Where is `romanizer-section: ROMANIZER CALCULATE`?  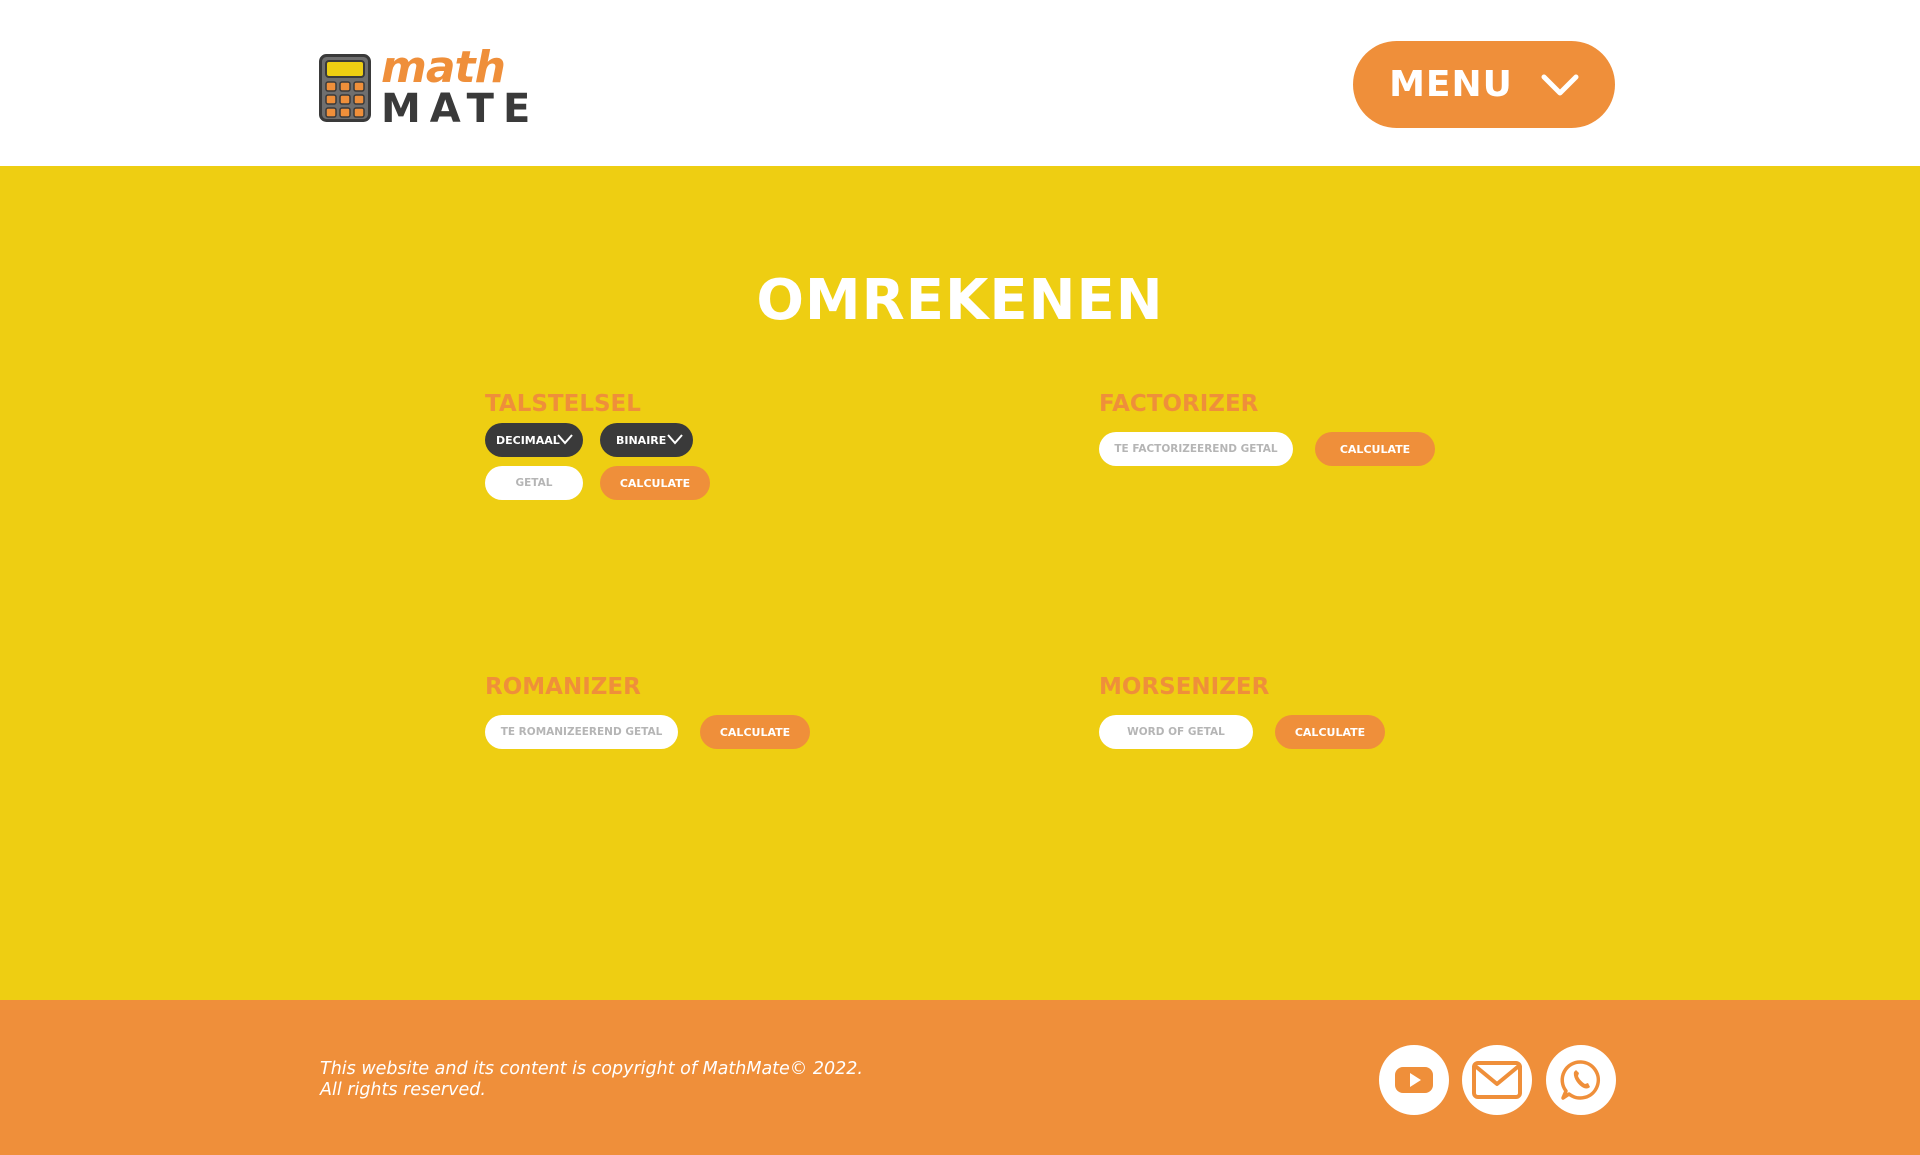
romanizer-section: ROMANIZER CALCULATE is located at coordinates (685, 719).